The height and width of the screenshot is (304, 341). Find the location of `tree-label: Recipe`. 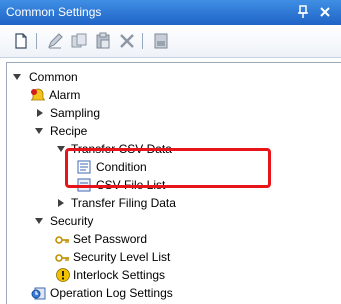

tree-label: Recipe is located at coordinates (69, 131).